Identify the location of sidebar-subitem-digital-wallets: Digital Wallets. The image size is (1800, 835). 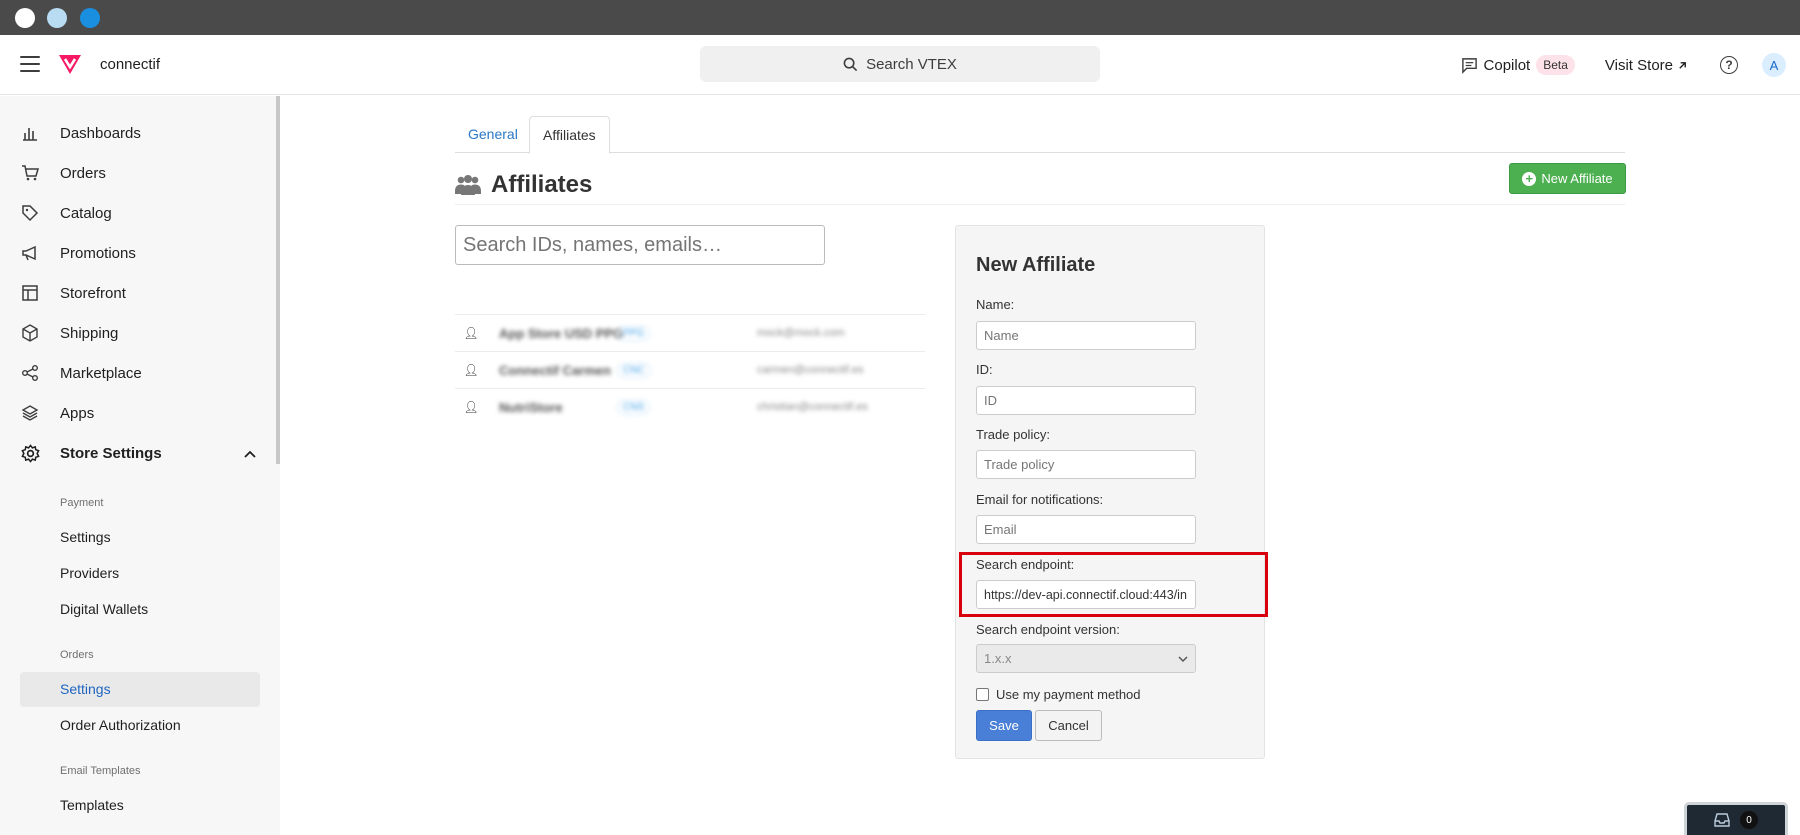
(104, 609).